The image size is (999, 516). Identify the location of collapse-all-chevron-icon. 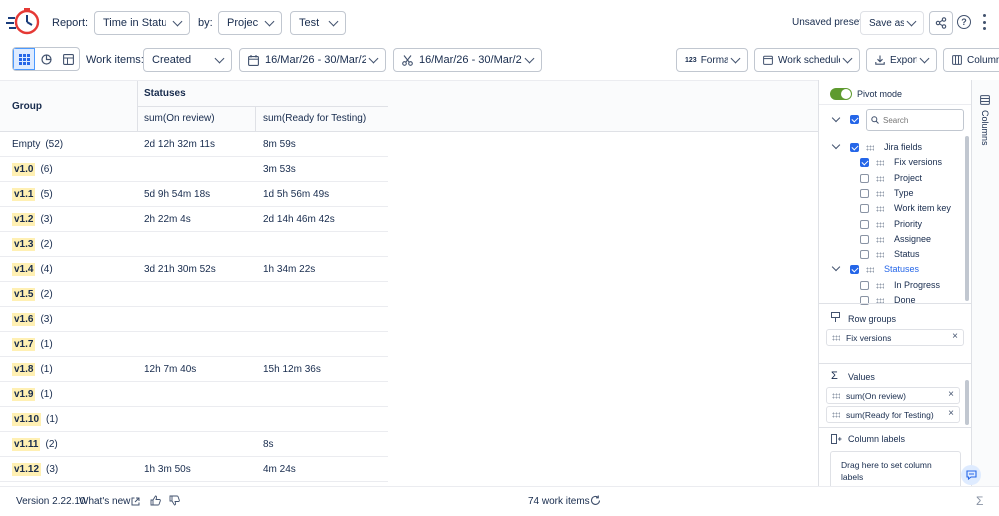
(836, 118).